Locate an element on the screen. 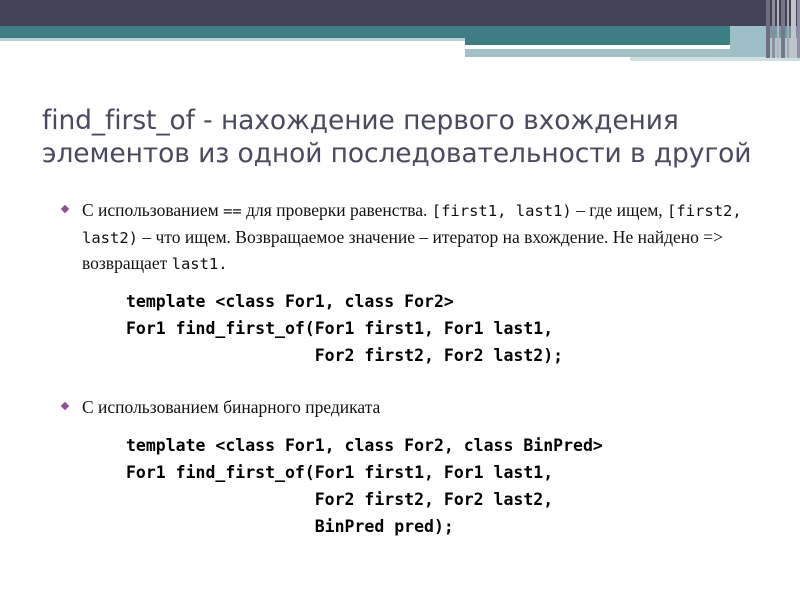 This screenshot has width=800, height=600. bullet-2-text: С использованием бинарного предиката is located at coordinates (419, 408).